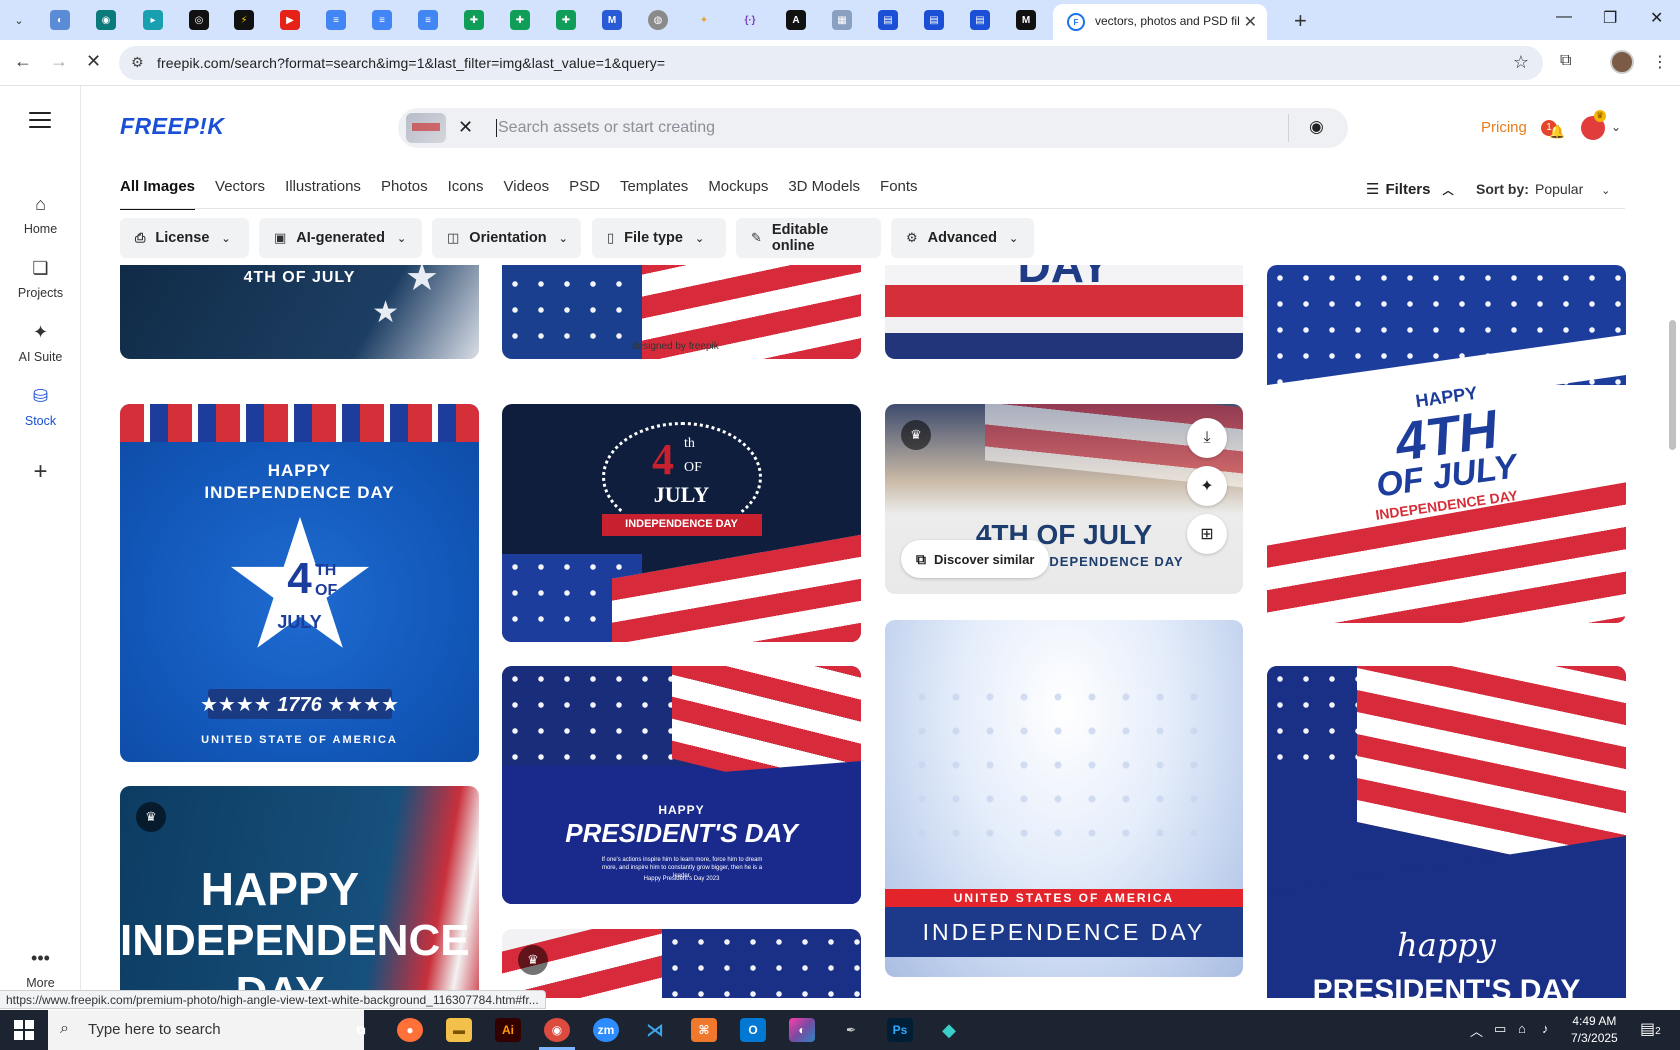 This screenshot has height=1050, width=1680. What do you see at coordinates (40, 969) in the screenshot?
I see `rail-item-more: ••• More` at bounding box center [40, 969].